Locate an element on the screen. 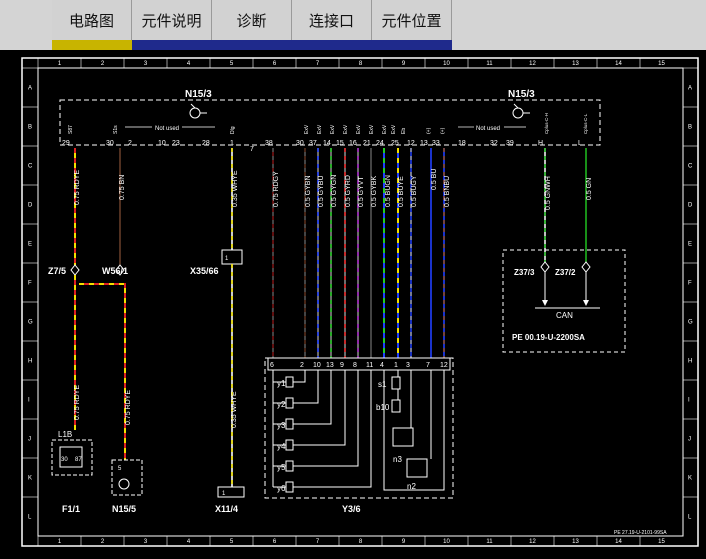  grid-row-L: L is located at coordinates (30, 518).